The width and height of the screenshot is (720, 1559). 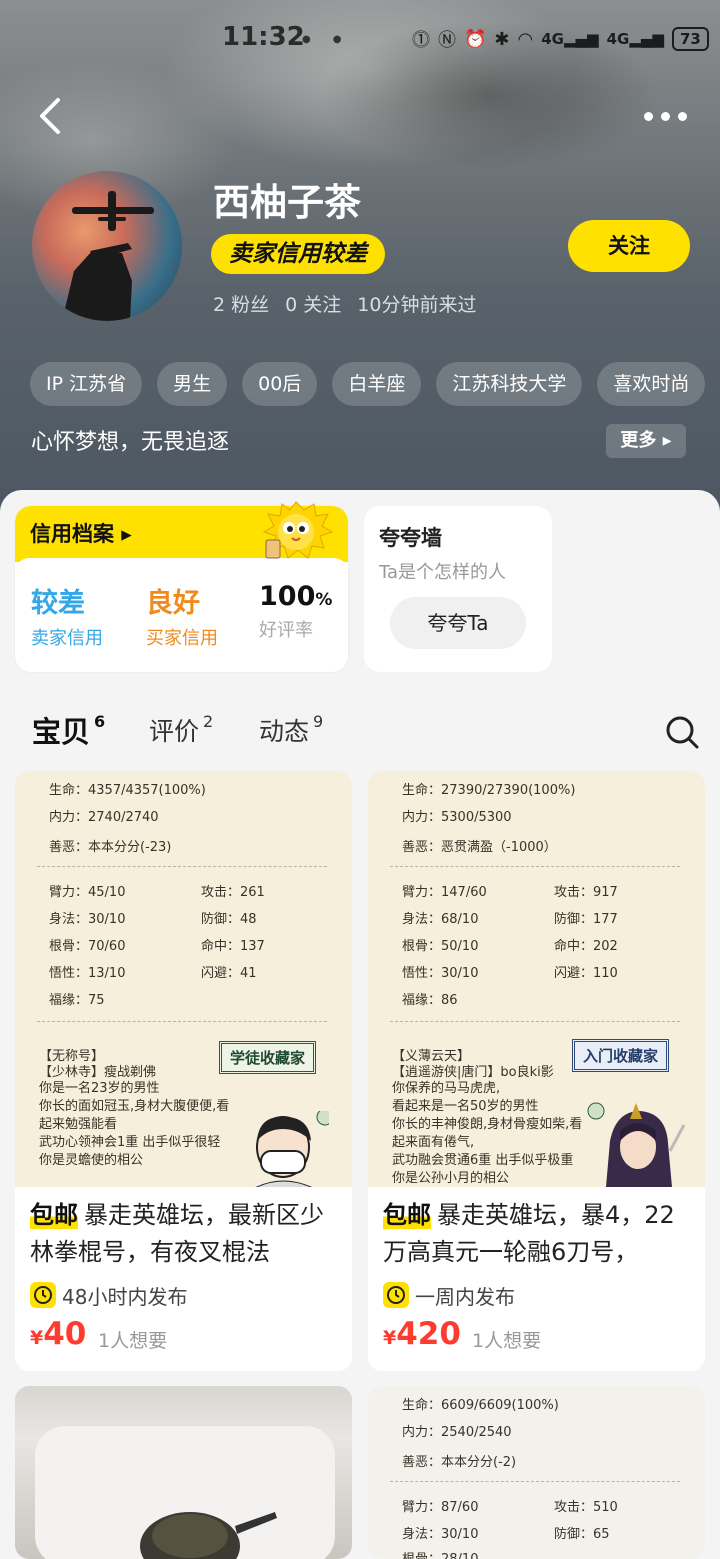 What do you see at coordinates (67, 638) in the screenshot?
I see `seller-credit-label: 卖家信用` at bounding box center [67, 638].